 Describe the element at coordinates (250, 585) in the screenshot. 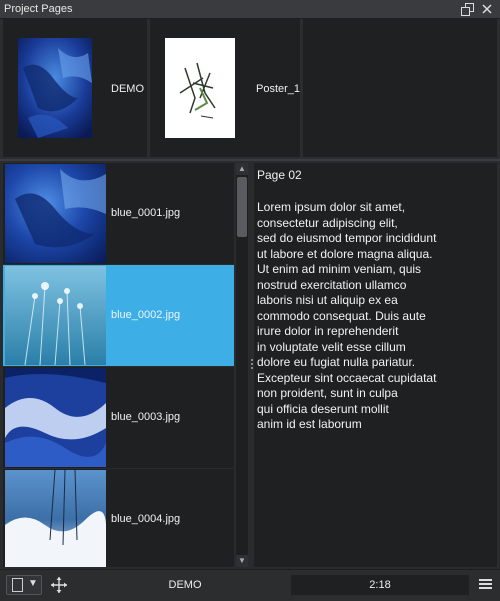

I see `bottom-toolbar: ▼ DEMO 2:18` at that location.